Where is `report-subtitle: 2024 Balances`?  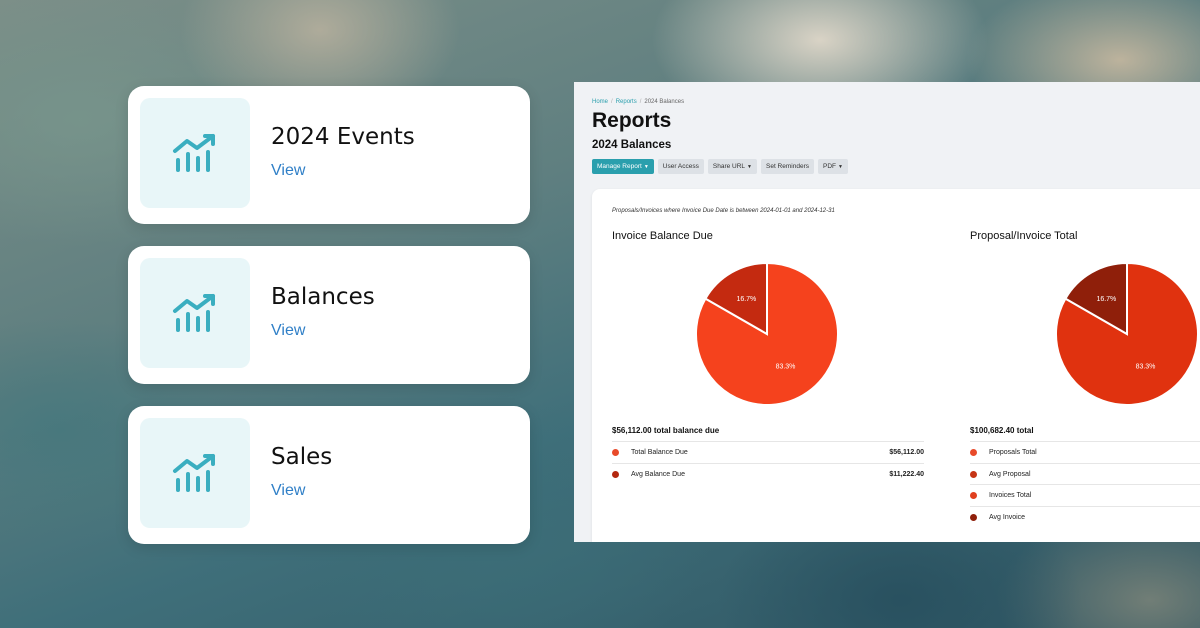
report-subtitle: 2024 Balances is located at coordinates (632, 145).